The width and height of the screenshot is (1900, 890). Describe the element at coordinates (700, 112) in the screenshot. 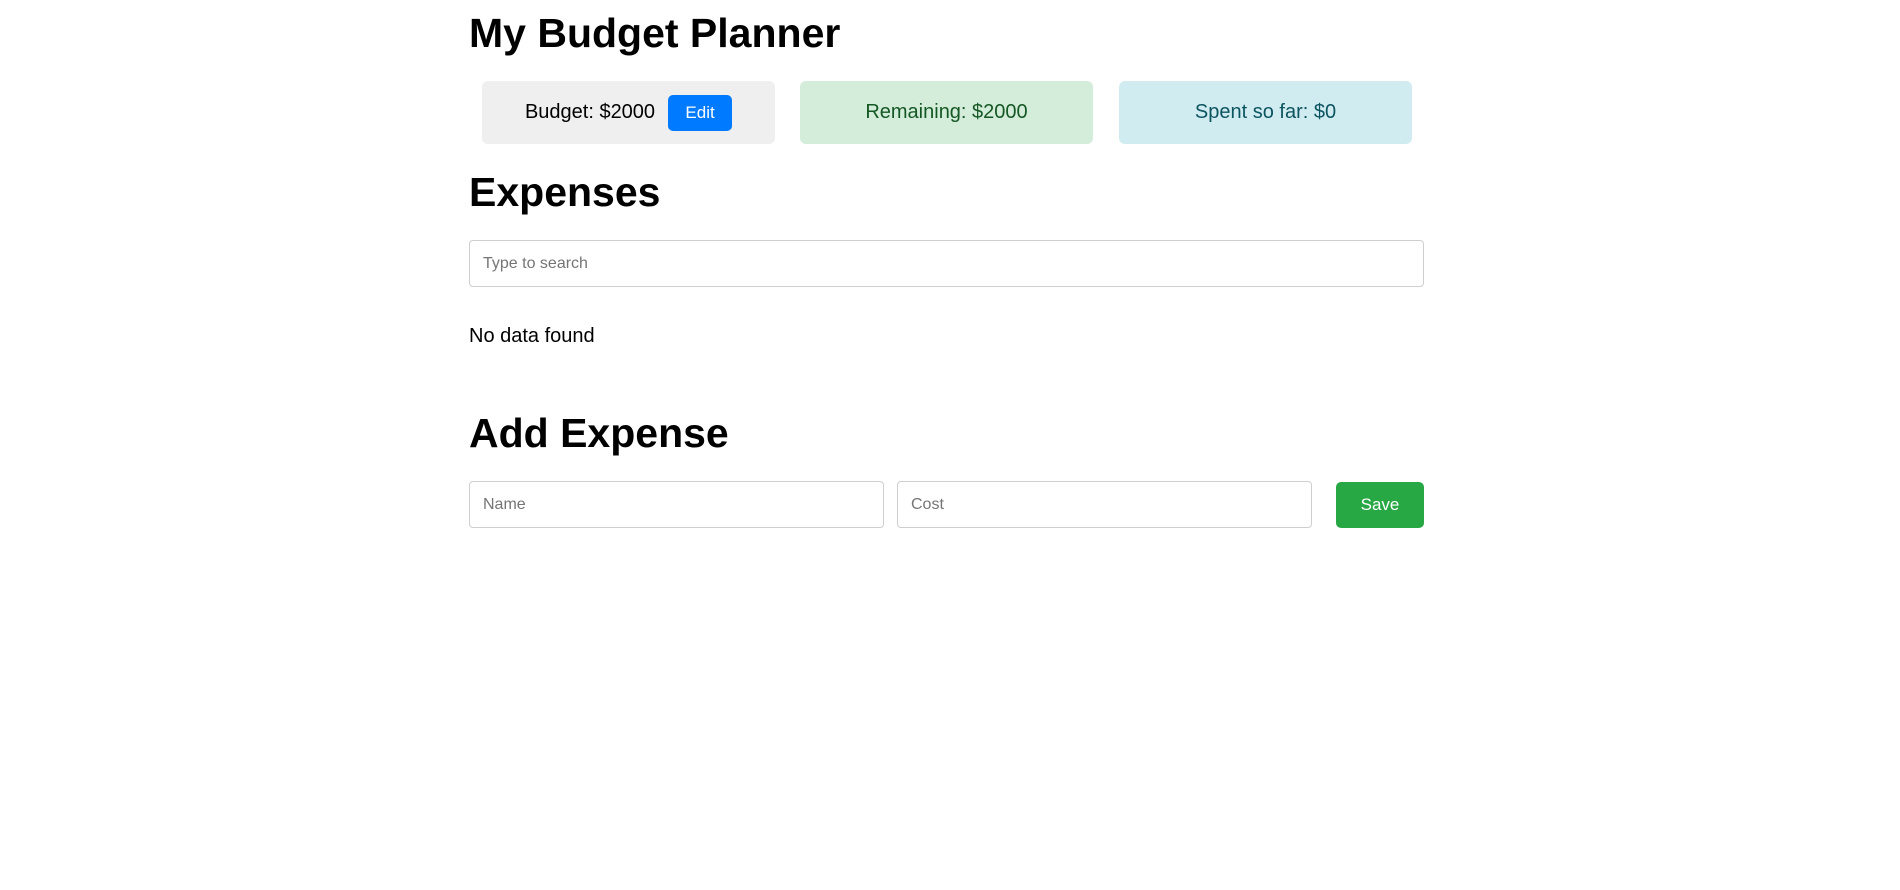

I see `edit-budget-button: Edit` at that location.